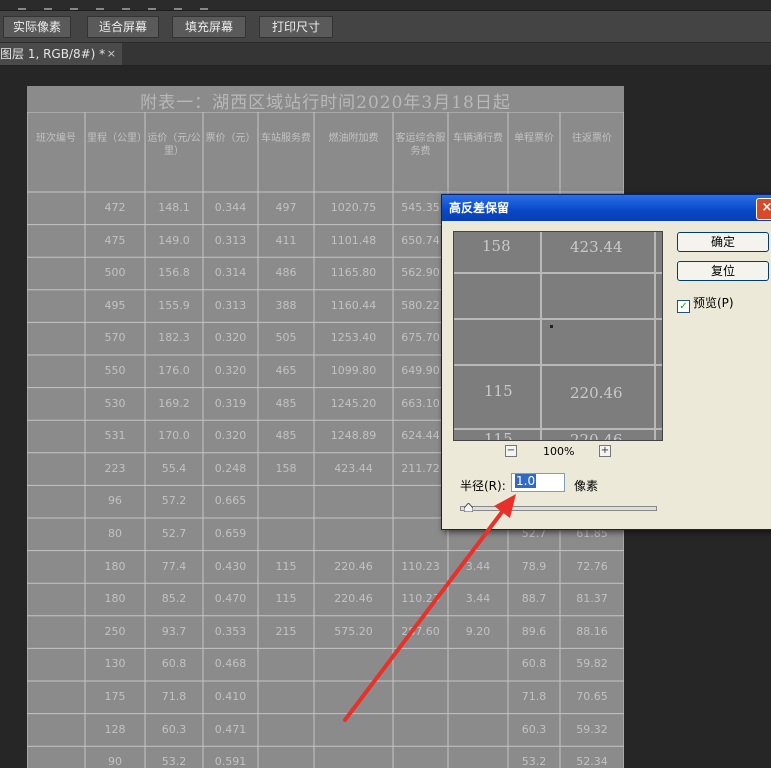 The image size is (771, 768). Describe the element at coordinates (115, 468) in the screenshot. I see `table-cell: 223` at that location.